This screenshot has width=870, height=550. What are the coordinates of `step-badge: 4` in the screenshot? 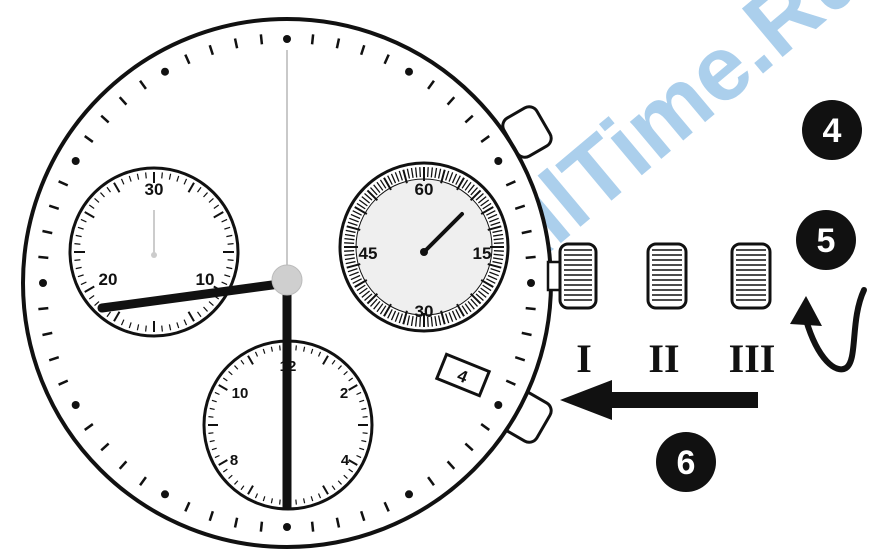 It's located at (832, 130).